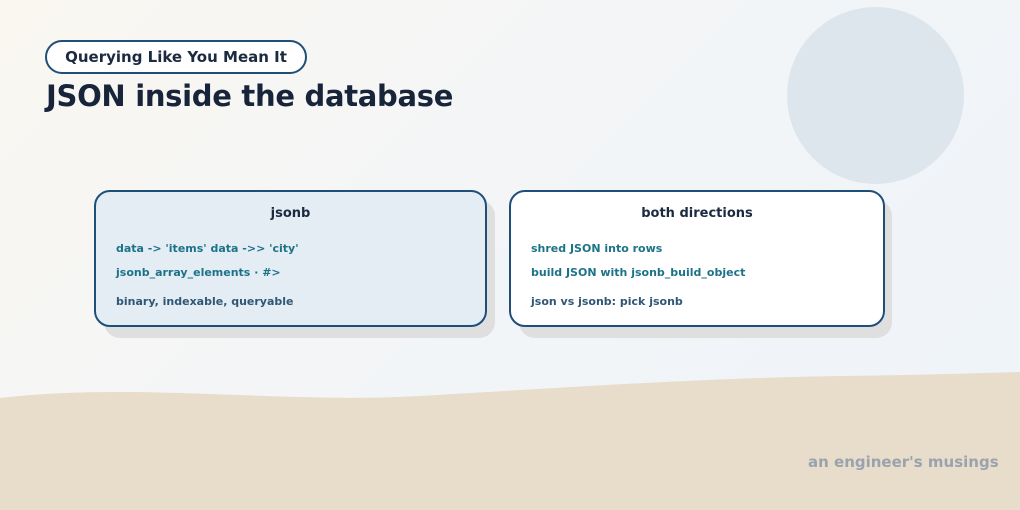 This screenshot has height=510, width=1020. Describe the element at coordinates (697, 213) in the screenshot. I see `card-title: both directions` at that location.